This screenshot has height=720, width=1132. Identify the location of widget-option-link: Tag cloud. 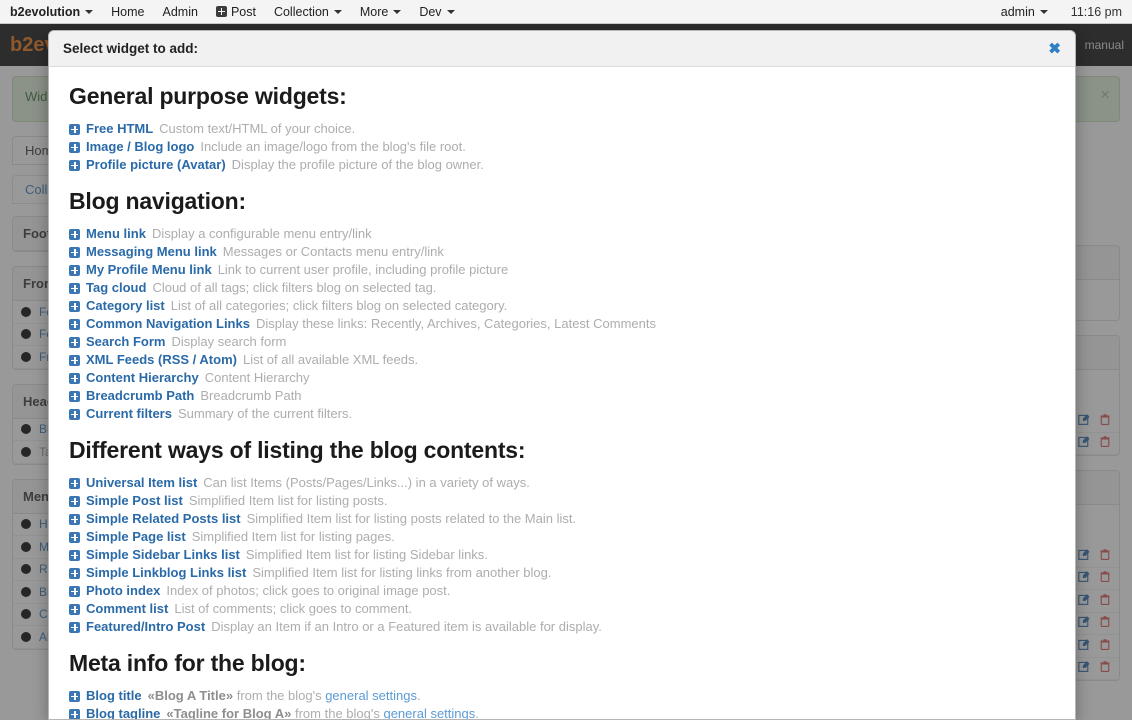
(116, 288).